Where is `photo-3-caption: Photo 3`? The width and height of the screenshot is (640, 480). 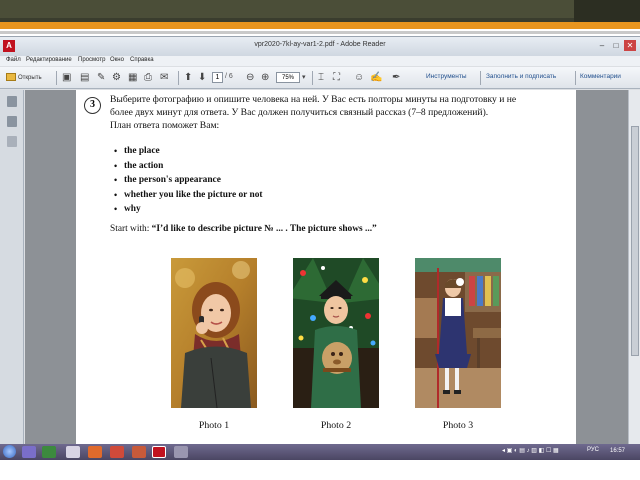 photo-3-caption: Photo 3 is located at coordinates (458, 425).